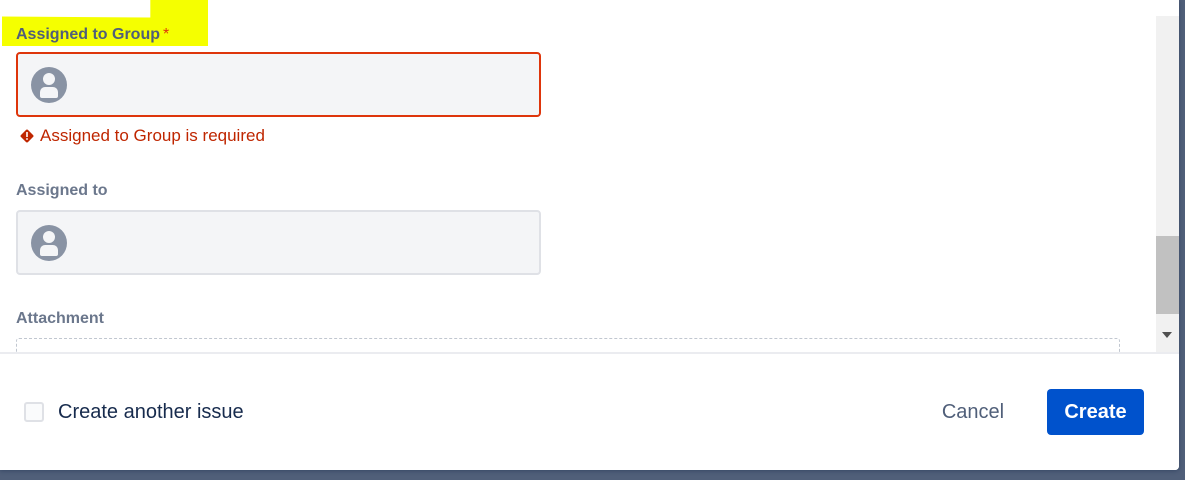 This screenshot has height=480, width=1185. Describe the element at coordinates (1167, 275) in the screenshot. I see `scrollbar-thumb` at that location.